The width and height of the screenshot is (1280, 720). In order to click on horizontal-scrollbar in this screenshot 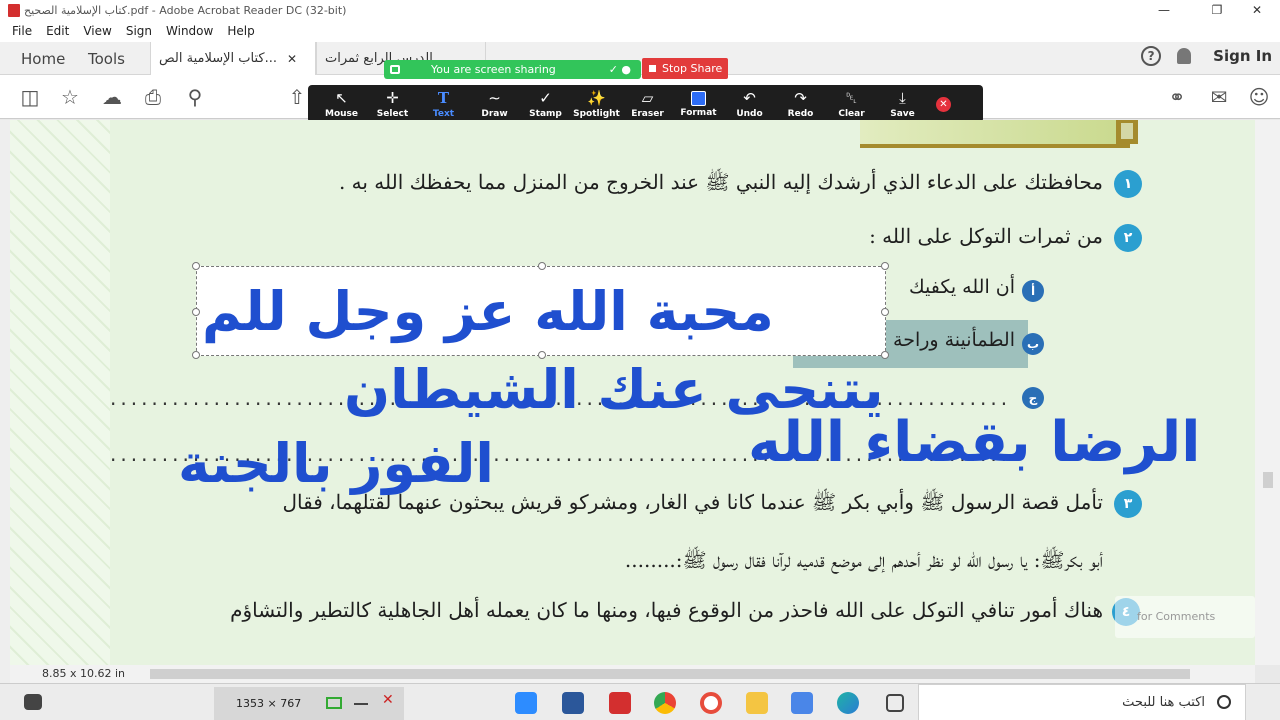, I will do `click(691, 674)`.